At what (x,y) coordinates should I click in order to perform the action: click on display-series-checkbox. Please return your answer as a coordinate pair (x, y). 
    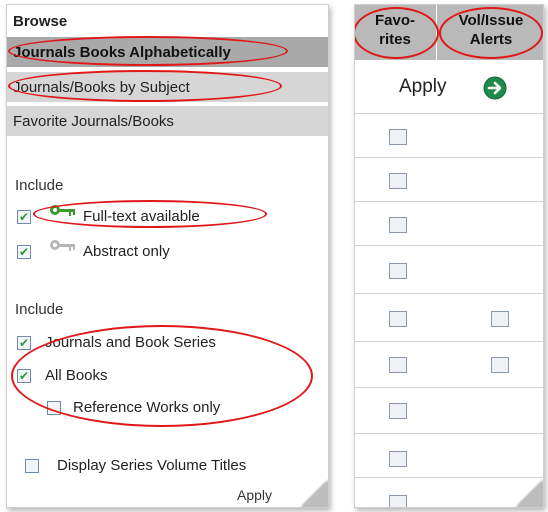
    Looking at the image, I should click on (32, 466).